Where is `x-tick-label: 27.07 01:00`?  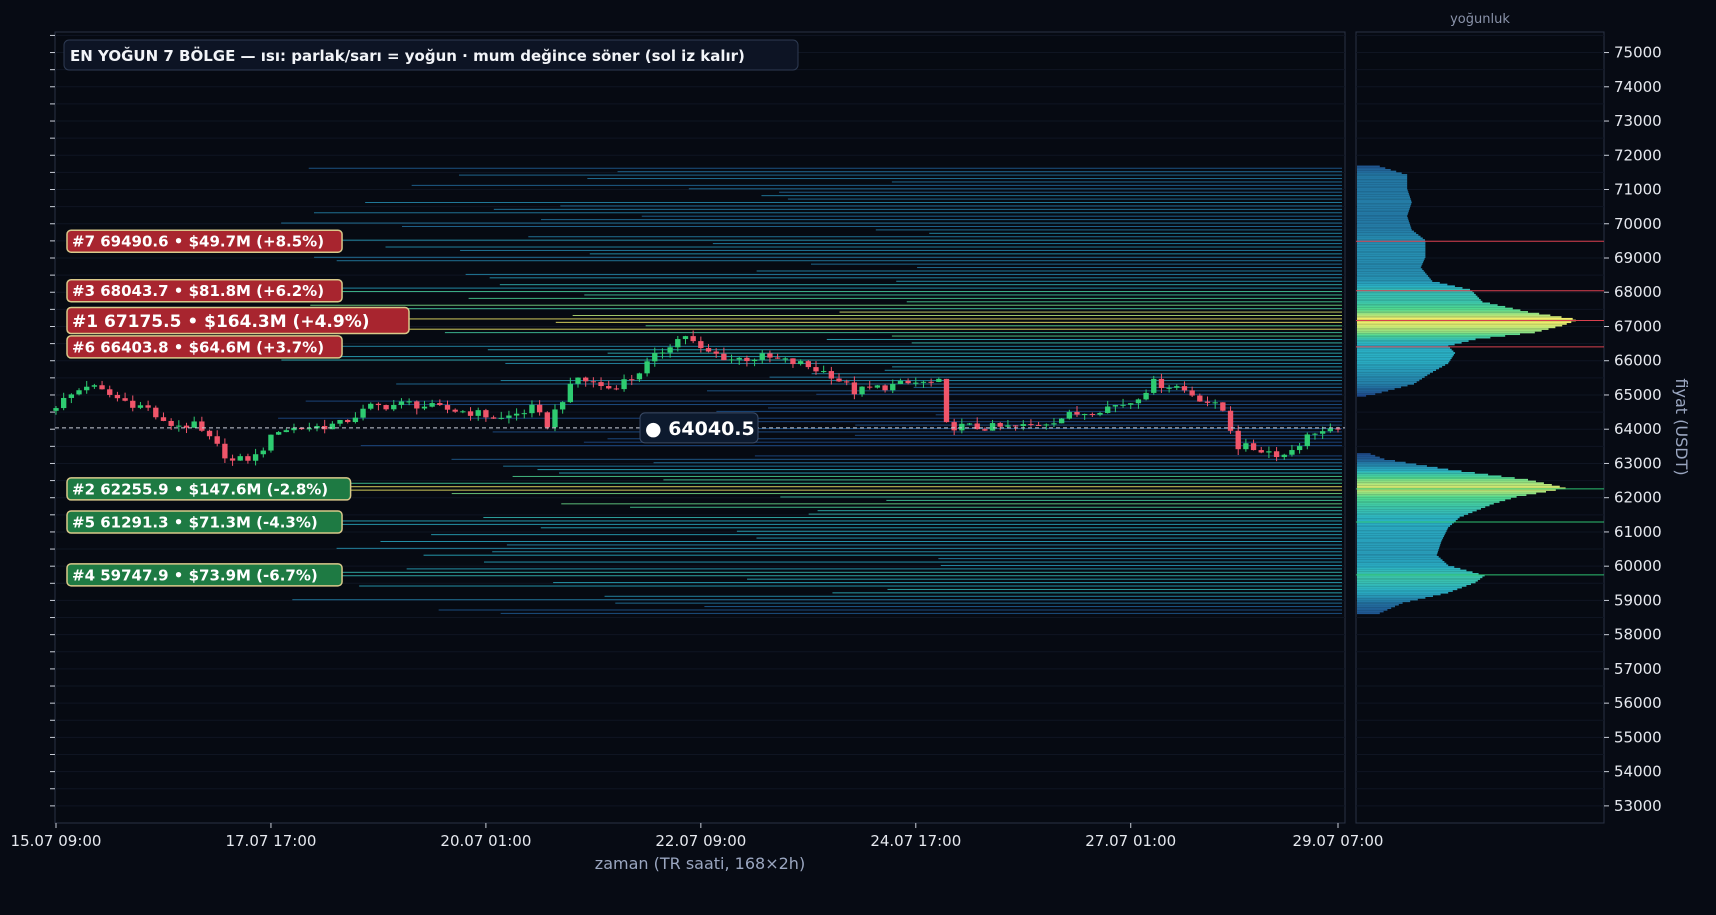
x-tick-label: 27.07 01:00 is located at coordinates (1130, 841).